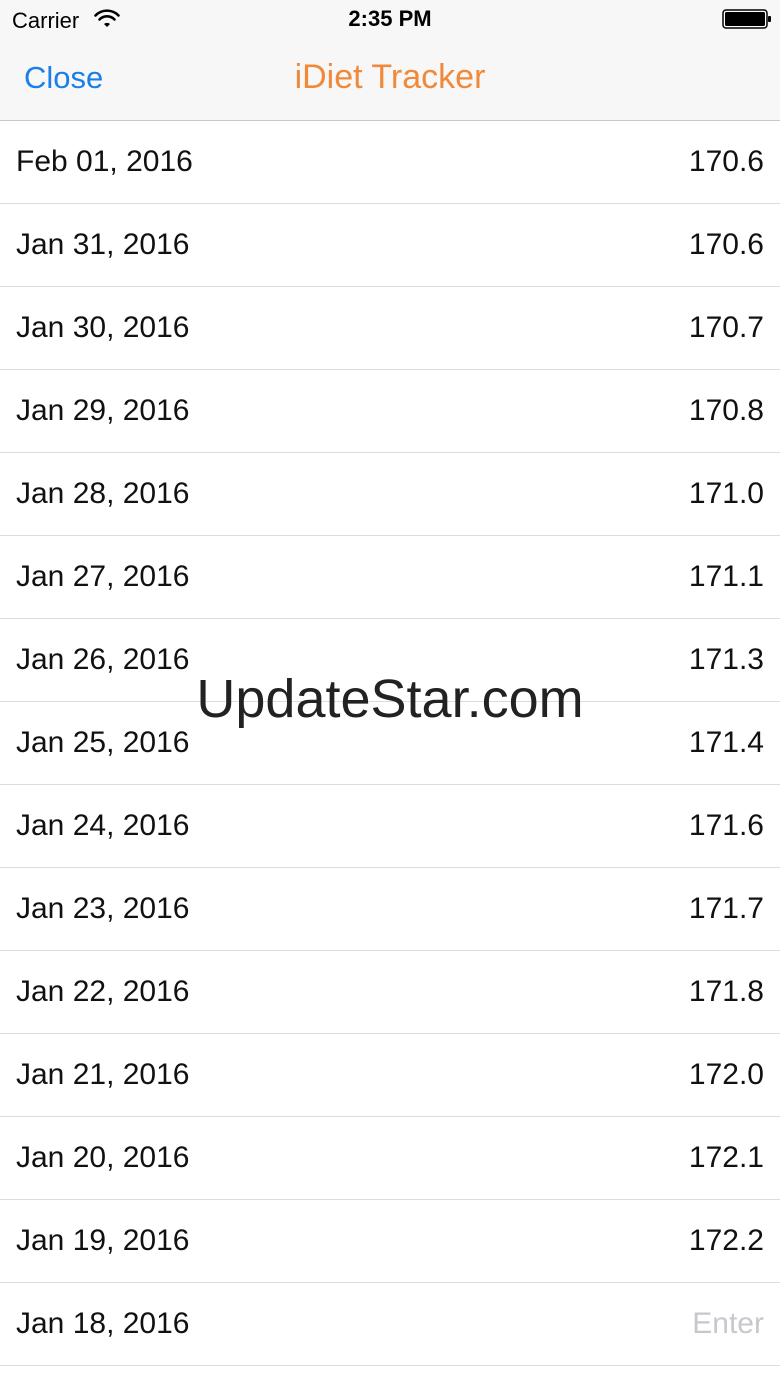  I want to click on table-row: Jan 27, 2016 171.1, so click(390, 577).